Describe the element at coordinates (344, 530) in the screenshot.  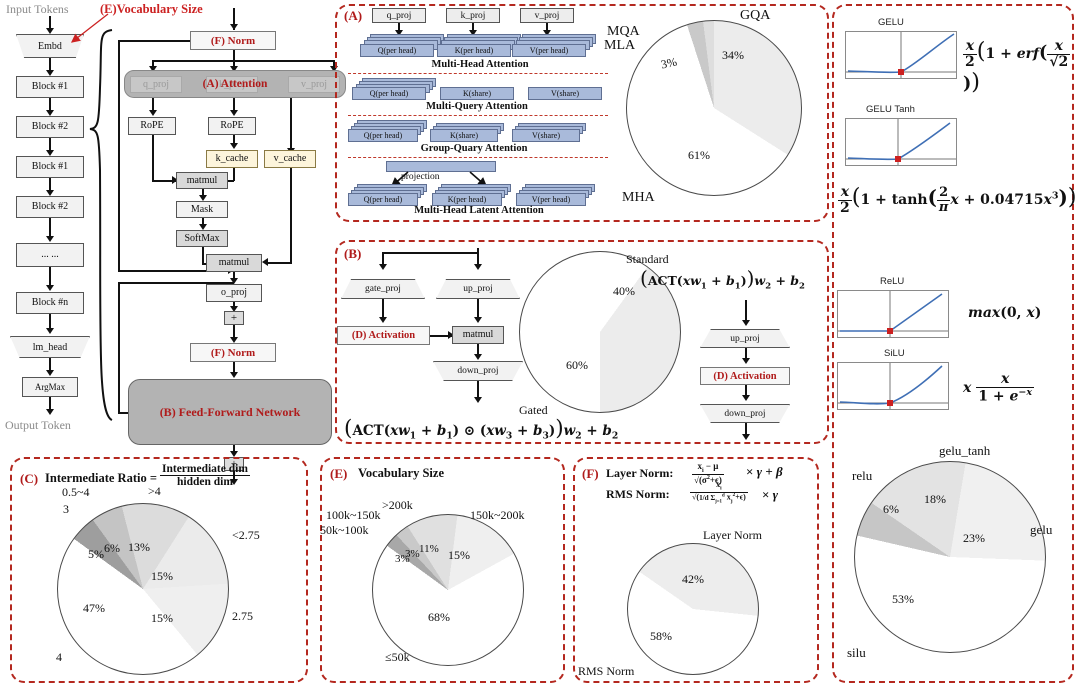
I see `vocab-label-50to100k: 50k~100k` at that location.